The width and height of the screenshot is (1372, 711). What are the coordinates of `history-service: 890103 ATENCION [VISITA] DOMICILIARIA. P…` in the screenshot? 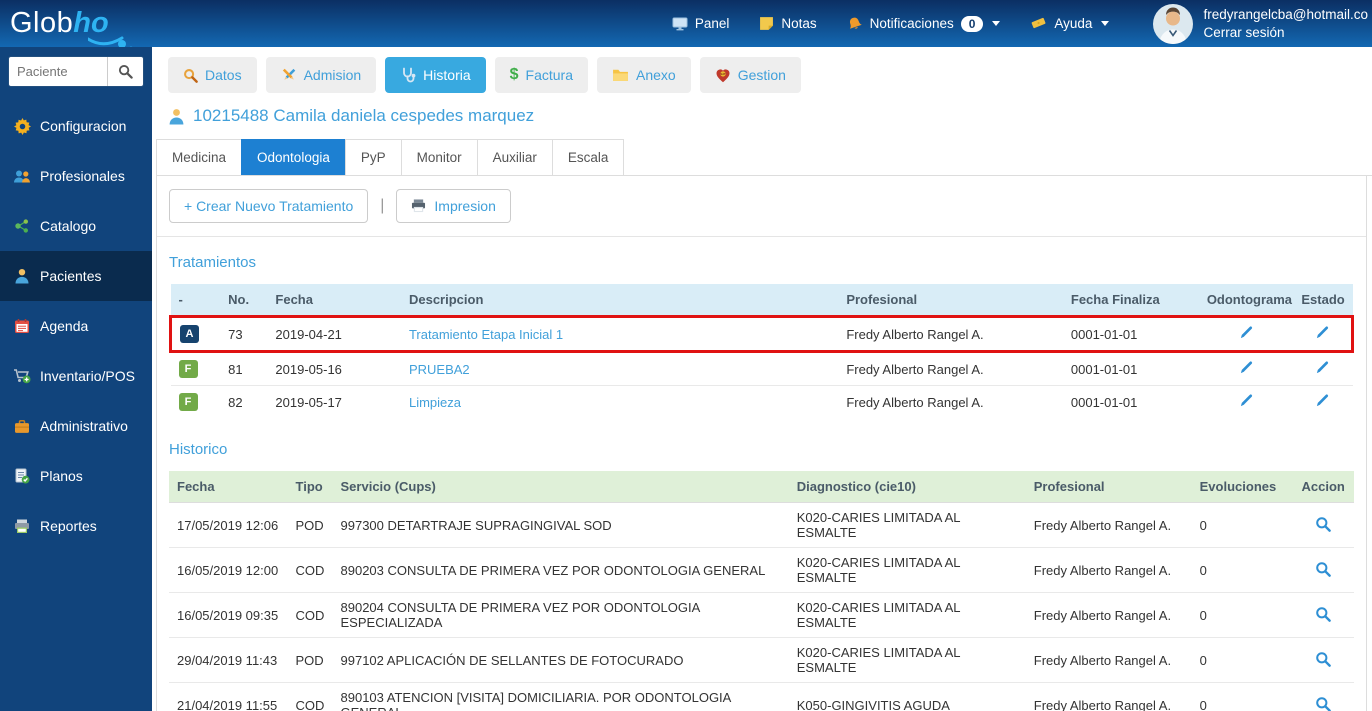 It's located at (560, 696).